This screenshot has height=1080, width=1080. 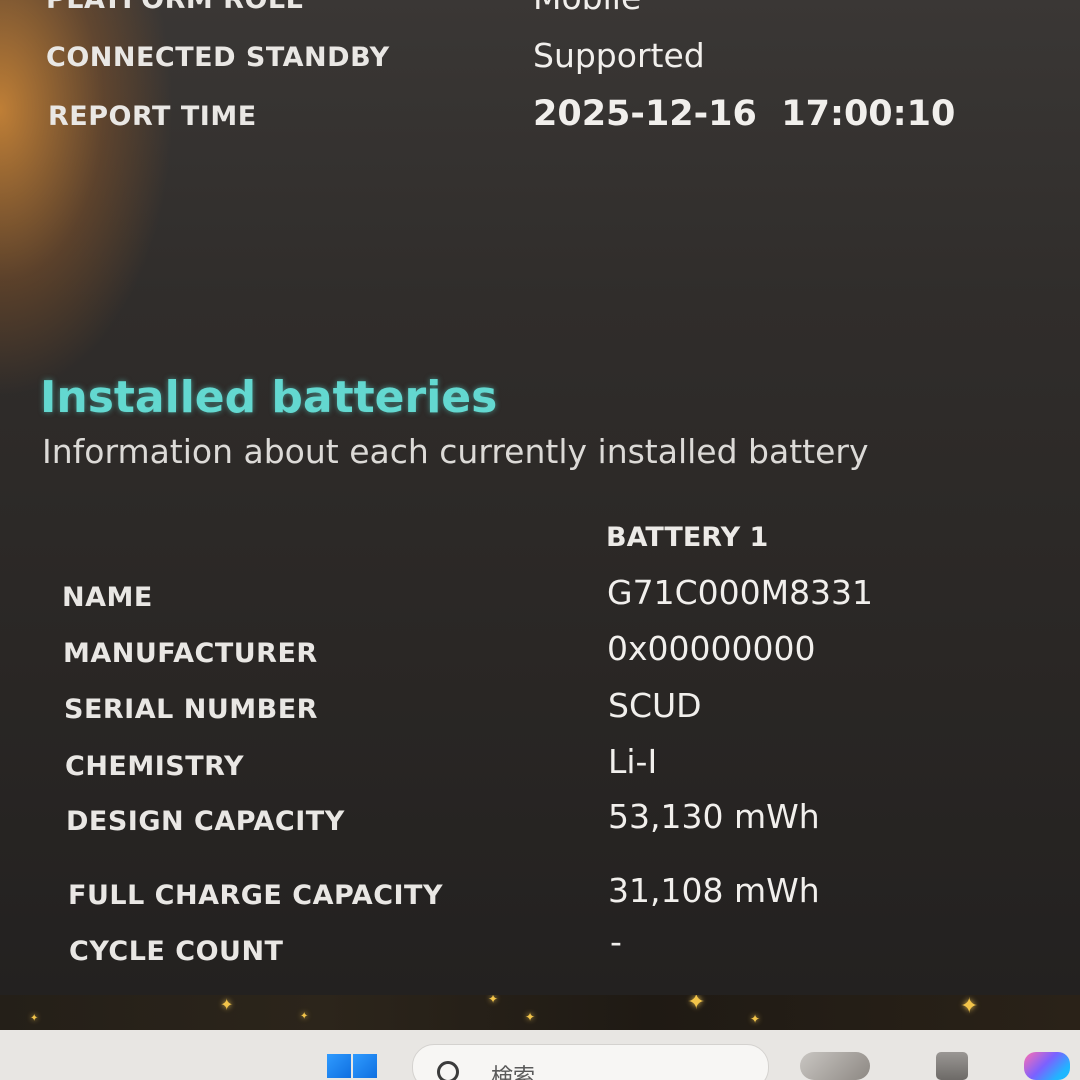 I want to click on design-capacity-value: 53,130 mWh, so click(x=714, y=816).